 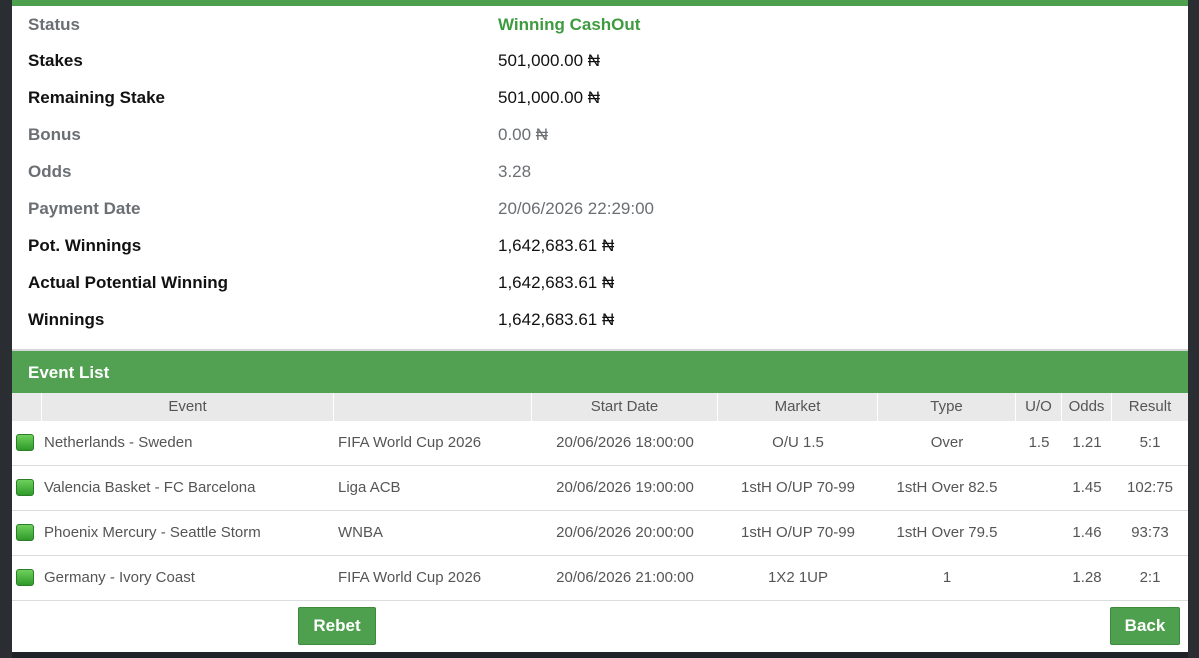 I want to click on event-market: 1X2 1UP, so click(x=798, y=577).